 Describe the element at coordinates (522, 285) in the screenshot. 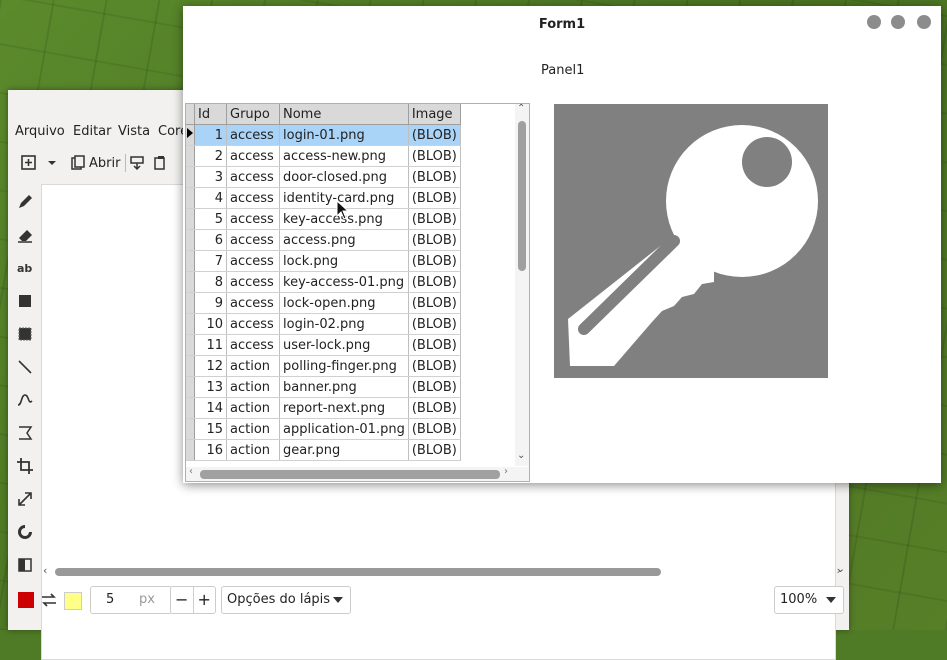

I see `grid-vertical-scrollbar: ⌃ ⌄` at that location.